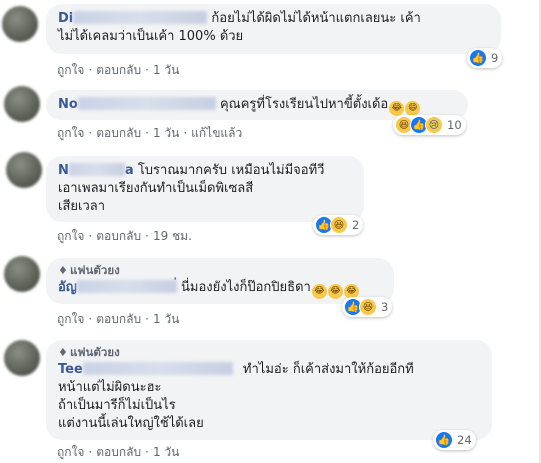  I want to click on comment-text-line: แต่งานนี้เล่นใหญ่ใช้ได้เลย, so click(131, 423).